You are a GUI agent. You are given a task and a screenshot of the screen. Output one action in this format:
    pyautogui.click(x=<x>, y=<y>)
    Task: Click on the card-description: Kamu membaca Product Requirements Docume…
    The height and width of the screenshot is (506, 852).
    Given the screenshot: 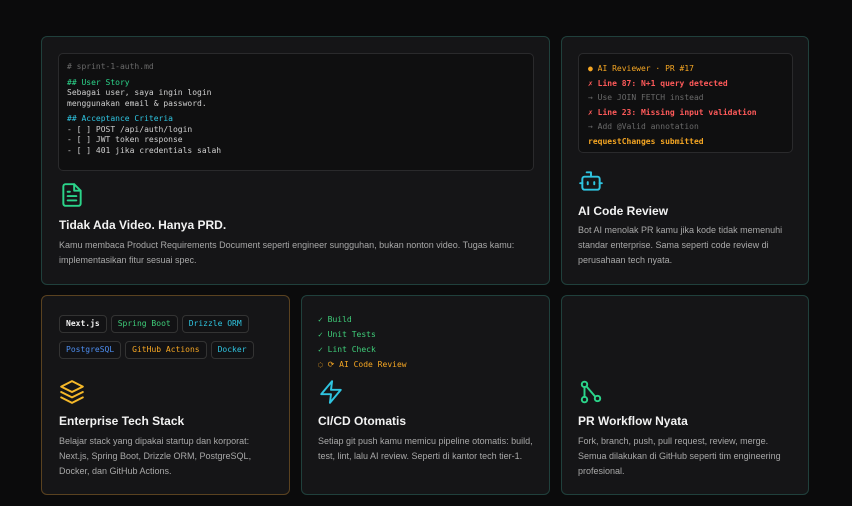 What is the action you would take?
    pyautogui.click(x=287, y=252)
    